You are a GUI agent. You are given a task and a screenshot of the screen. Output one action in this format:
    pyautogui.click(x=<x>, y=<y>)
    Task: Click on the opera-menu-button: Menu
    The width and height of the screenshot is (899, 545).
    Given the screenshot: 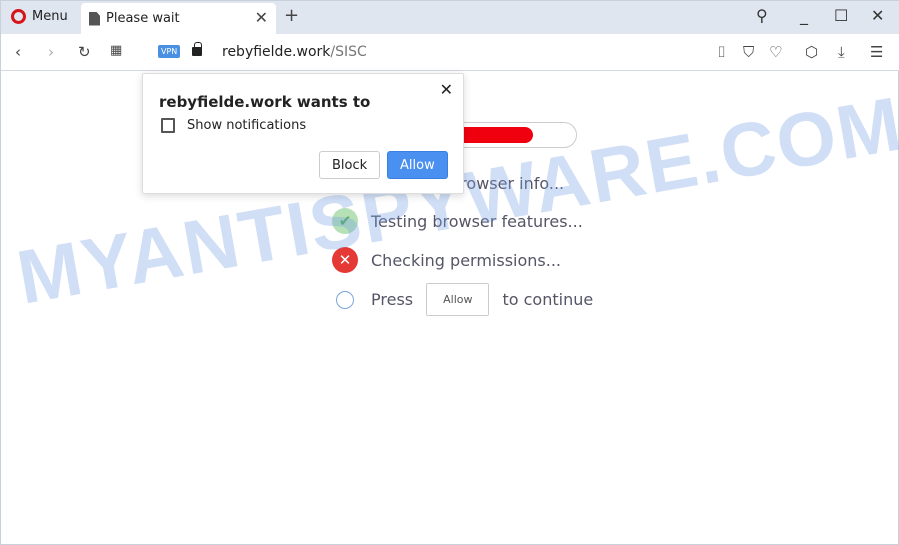 What is the action you would take?
    pyautogui.click(x=39, y=16)
    